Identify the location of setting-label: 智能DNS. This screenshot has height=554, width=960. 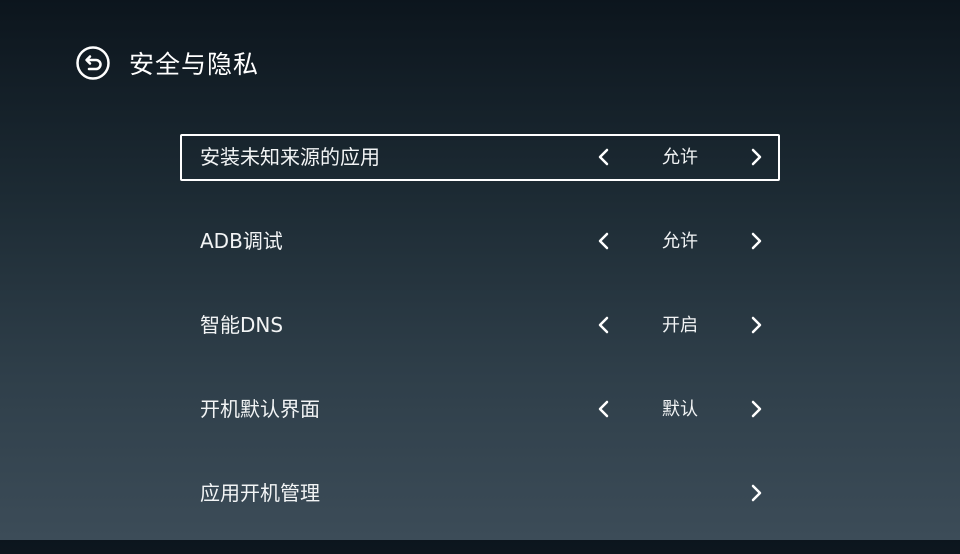
(242, 325).